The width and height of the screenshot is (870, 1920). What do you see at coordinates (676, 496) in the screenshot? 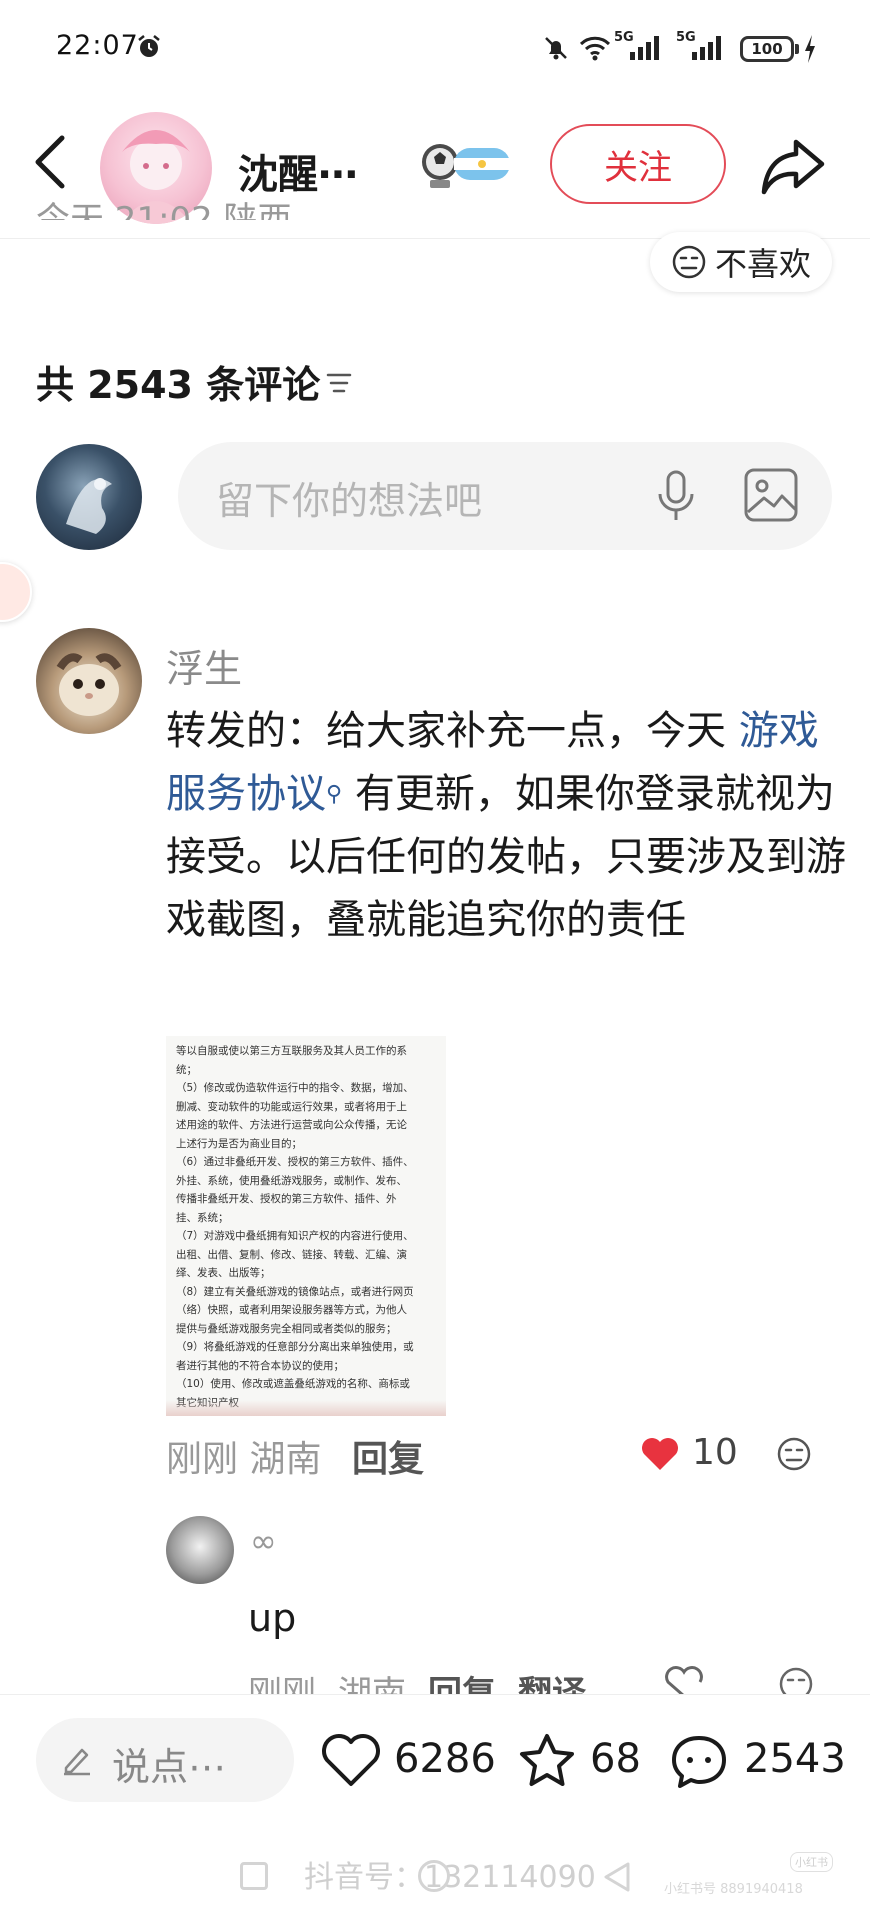
I see `mic-icon` at bounding box center [676, 496].